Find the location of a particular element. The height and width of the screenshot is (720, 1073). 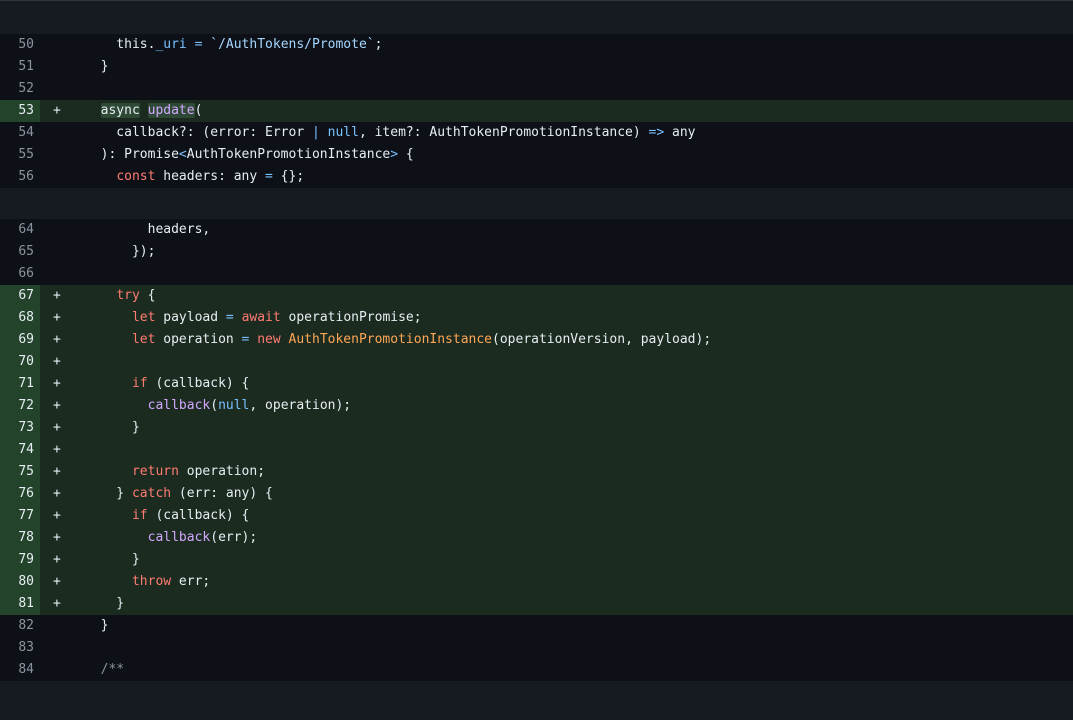

code-token: } is located at coordinates (97, 66).